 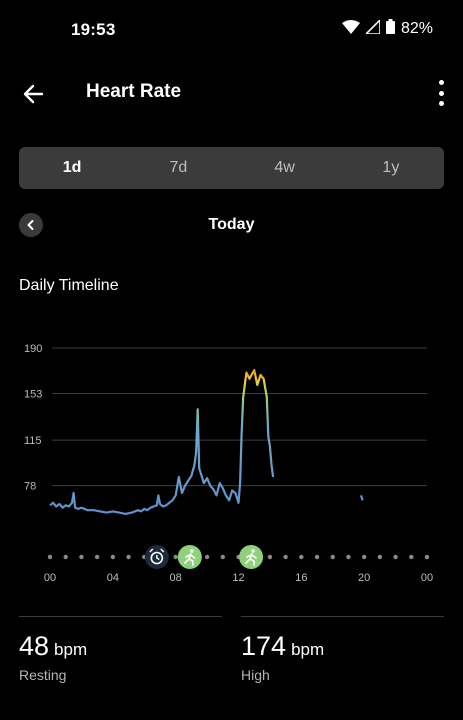 What do you see at coordinates (33, 394) in the screenshot?
I see `y-tick-label: 153` at bounding box center [33, 394].